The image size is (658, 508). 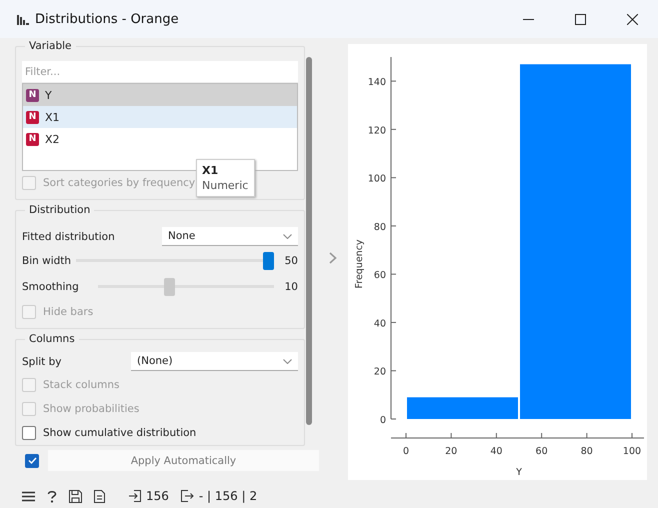 I want to click on tick-label: 120, so click(x=377, y=130).